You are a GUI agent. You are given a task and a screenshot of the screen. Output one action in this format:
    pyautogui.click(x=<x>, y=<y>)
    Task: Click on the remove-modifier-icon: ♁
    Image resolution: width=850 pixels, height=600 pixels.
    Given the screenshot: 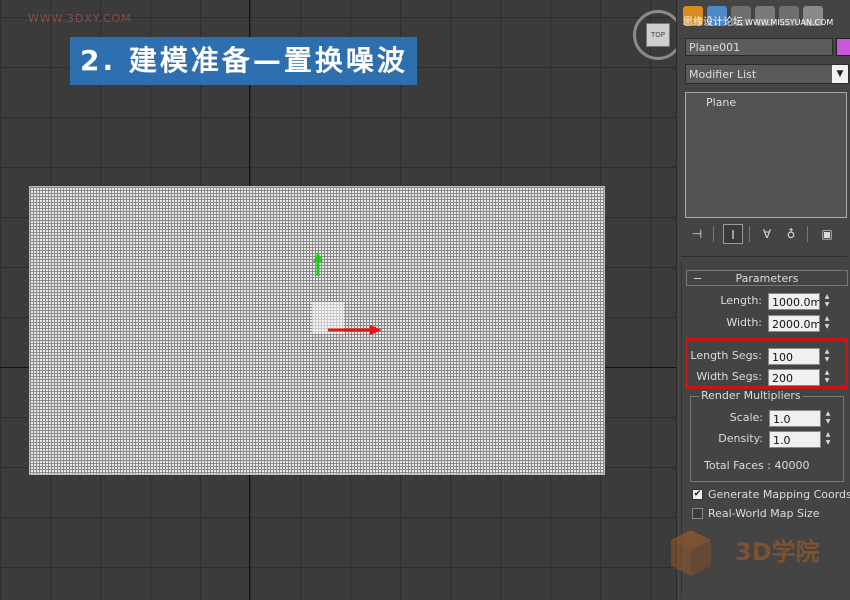 What is the action you would take?
    pyautogui.click(x=791, y=234)
    